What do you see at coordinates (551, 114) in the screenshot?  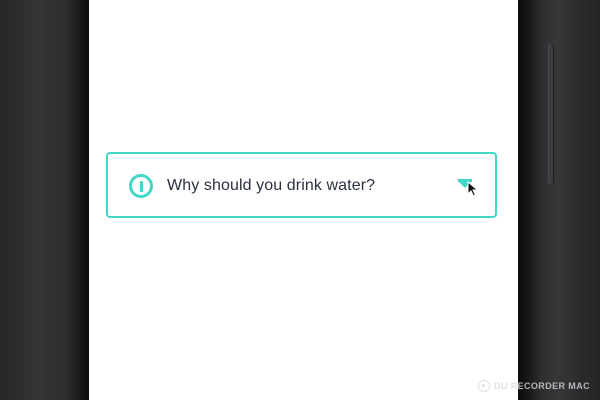 I see `device-side-button` at bounding box center [551, 114].